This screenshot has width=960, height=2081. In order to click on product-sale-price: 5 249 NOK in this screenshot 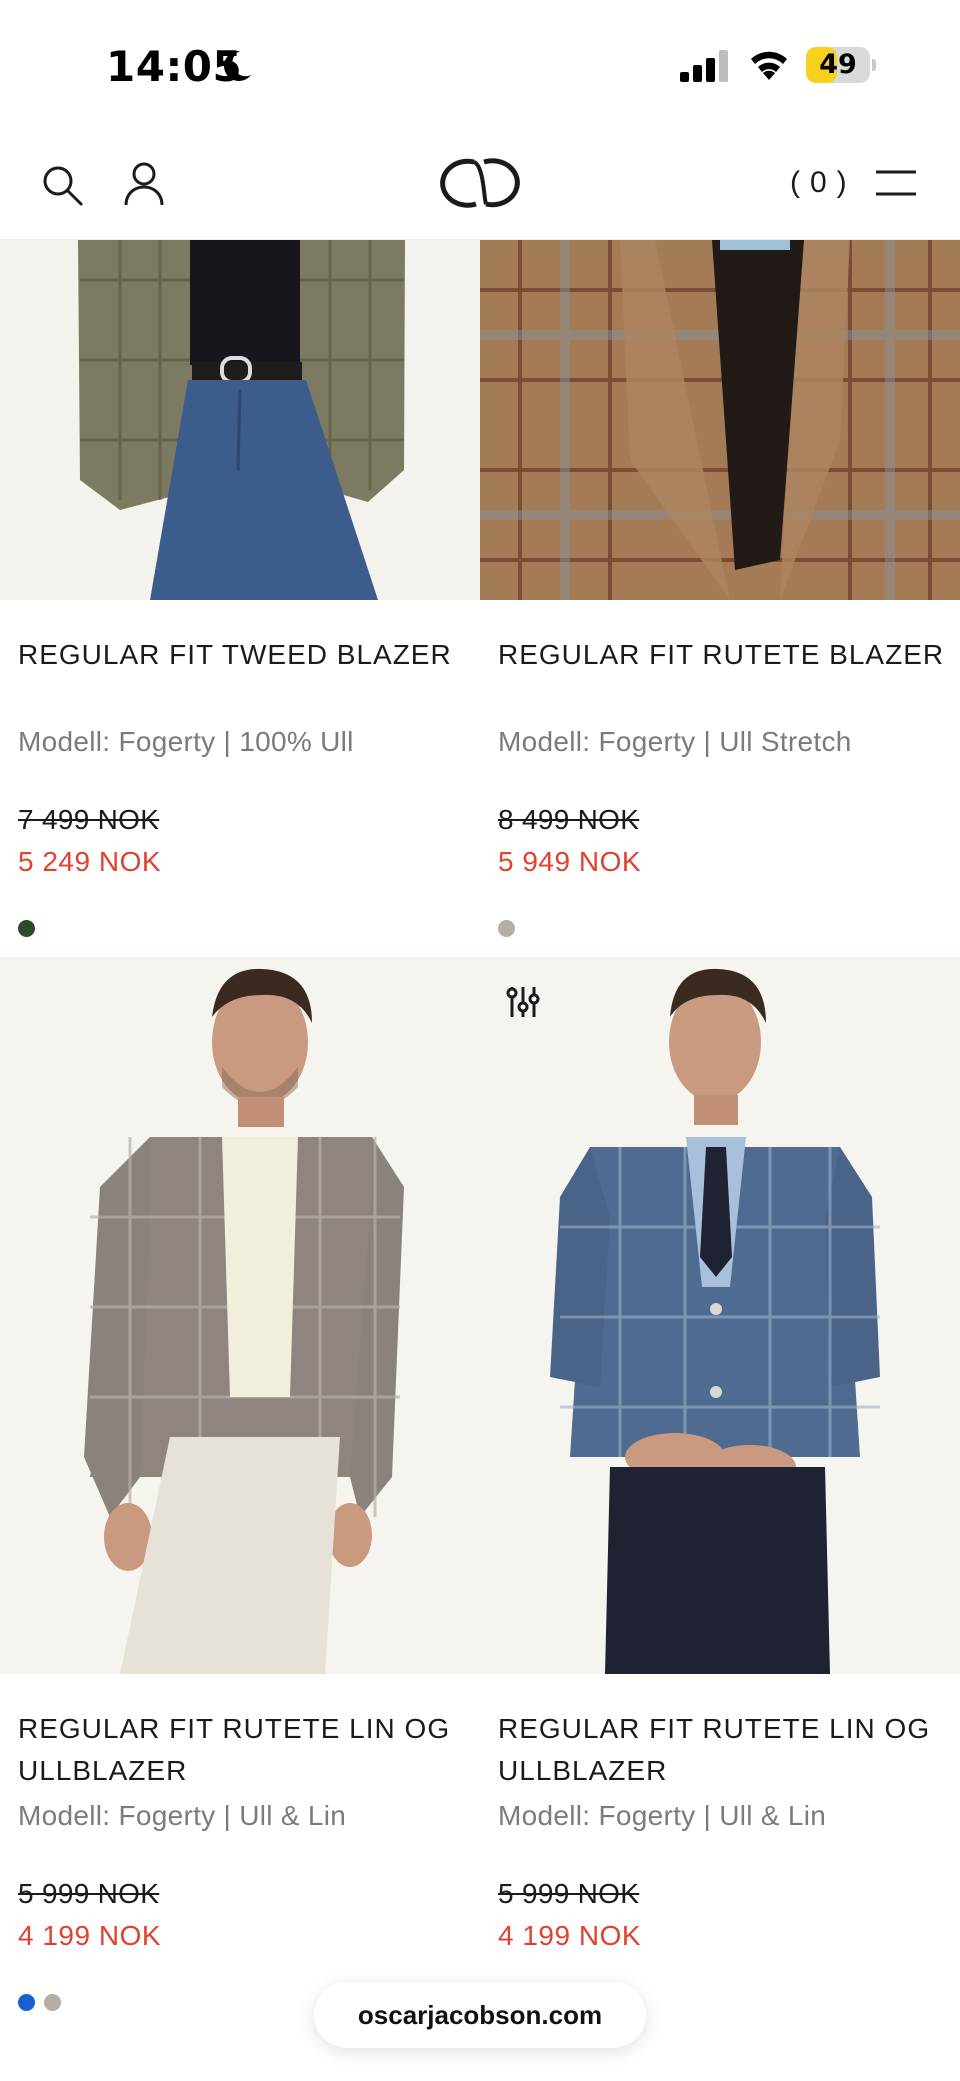, I will do `click(90, 861)`.